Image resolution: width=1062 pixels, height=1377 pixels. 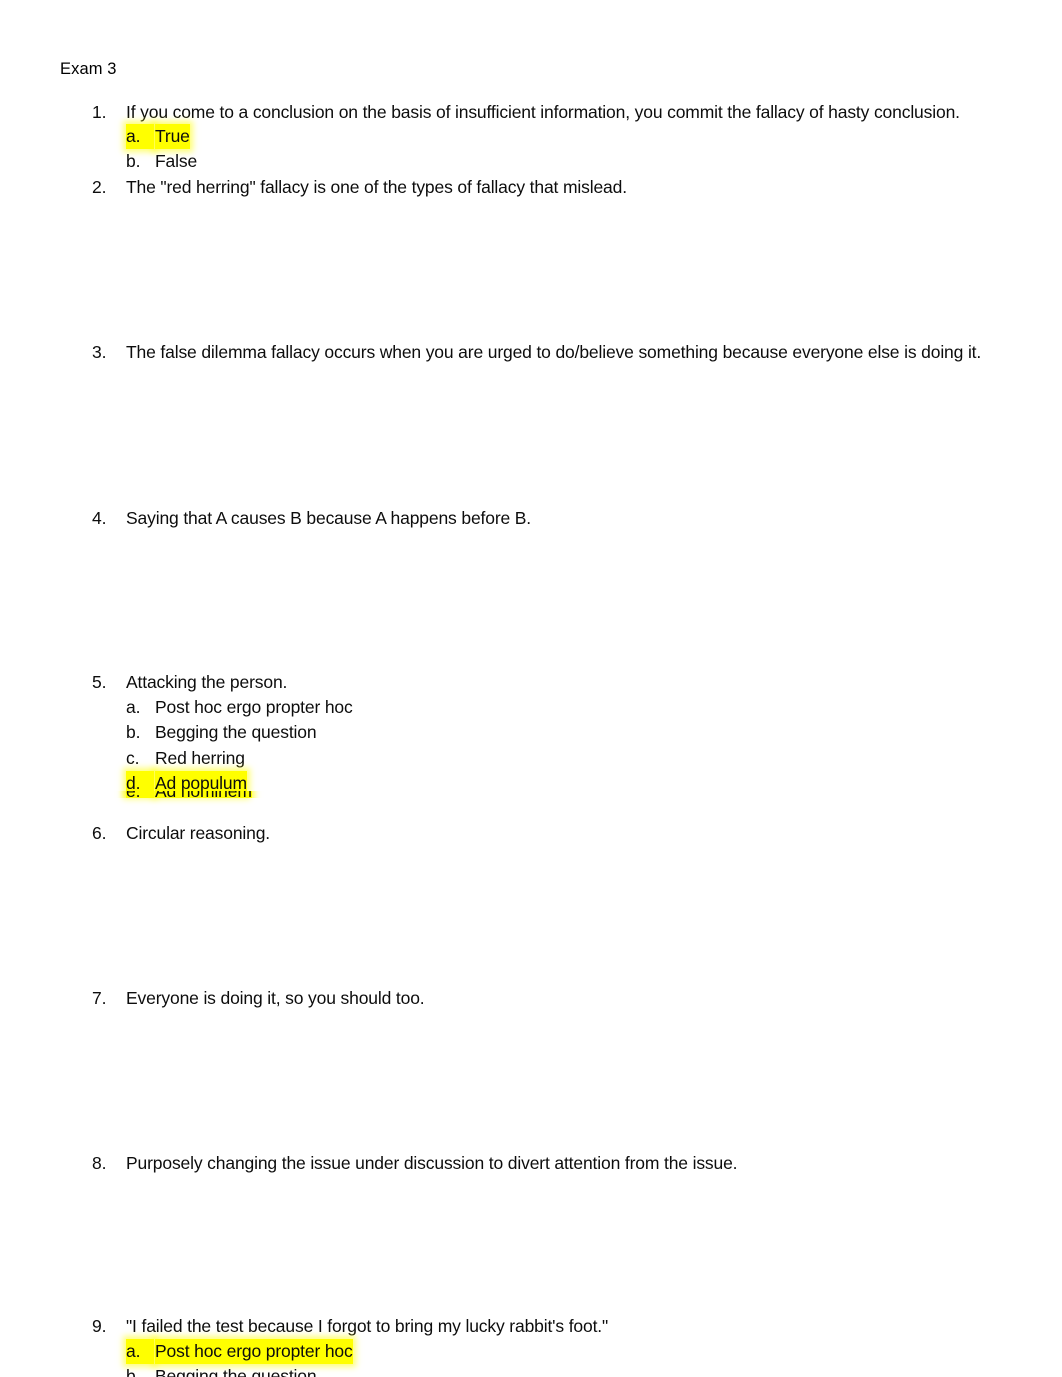 I want to click on question-number: 2., so click(x=99, y=187).